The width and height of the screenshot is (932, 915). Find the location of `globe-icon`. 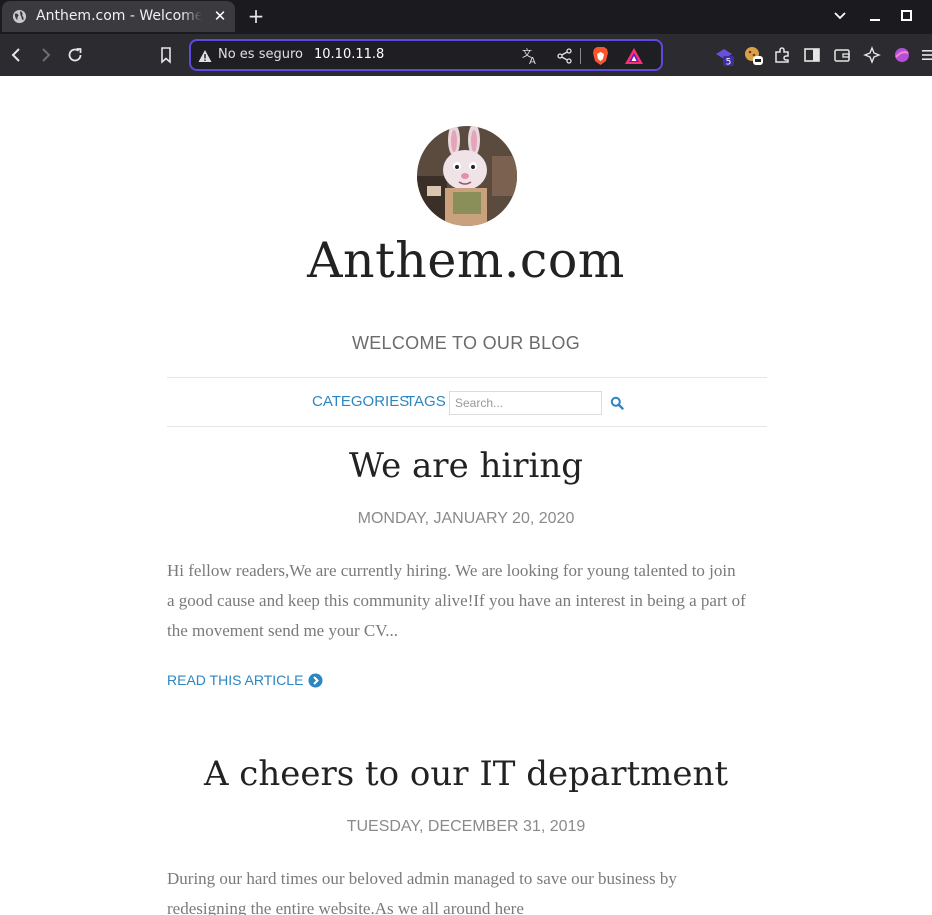

globe-icon is located at coordinates (19, 16).